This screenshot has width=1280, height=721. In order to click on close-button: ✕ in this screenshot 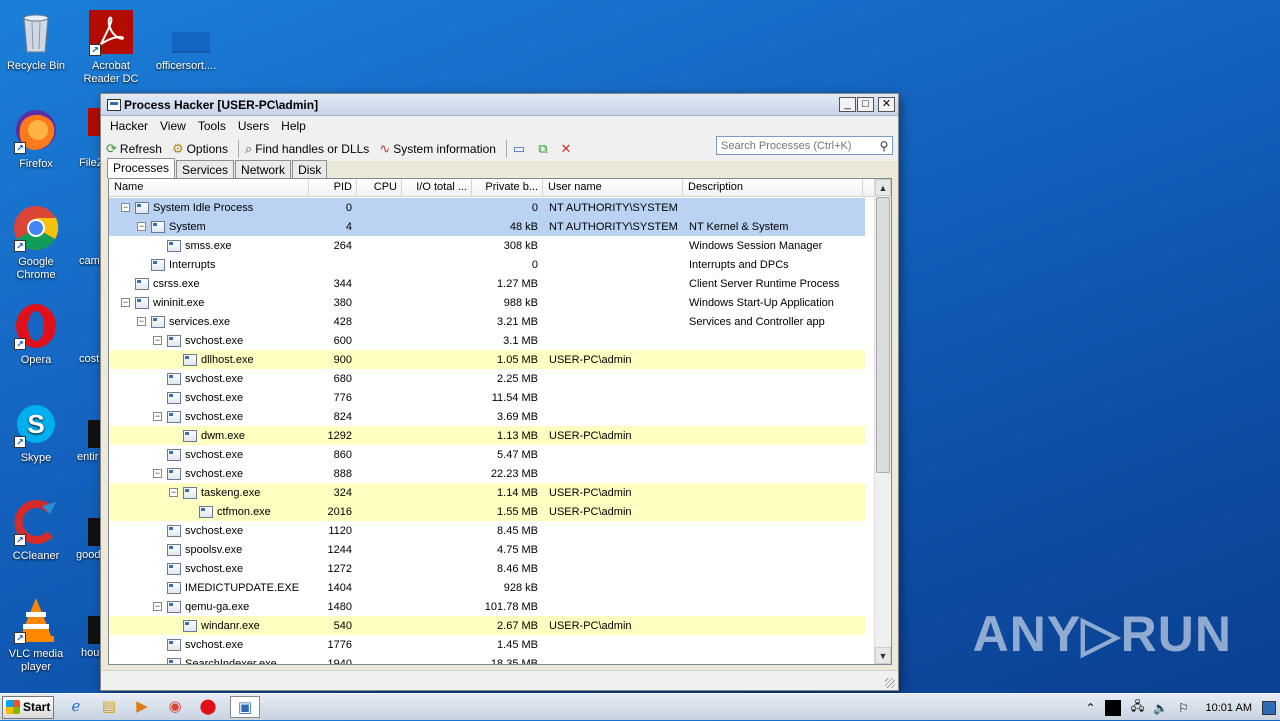, I will do `click(886, 104)`.